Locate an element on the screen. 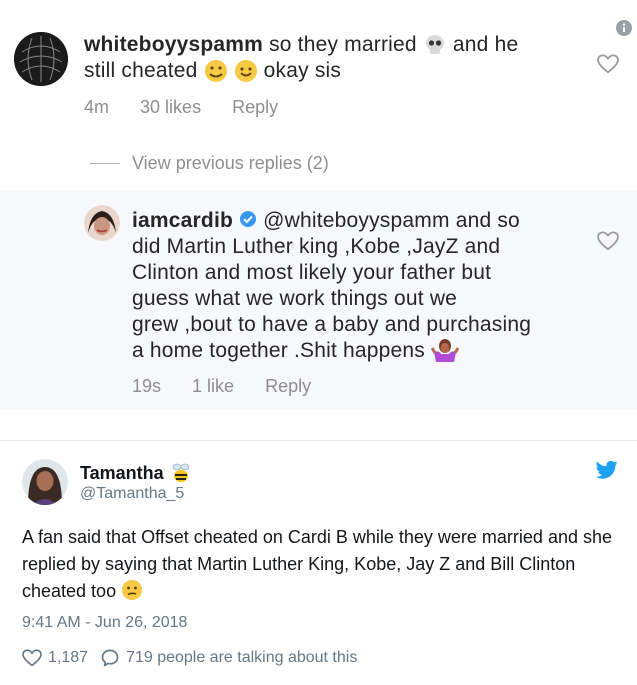 This screenshot has height=685, width=637. reply-reply-button: Reply is located at coordinates (288, 386).